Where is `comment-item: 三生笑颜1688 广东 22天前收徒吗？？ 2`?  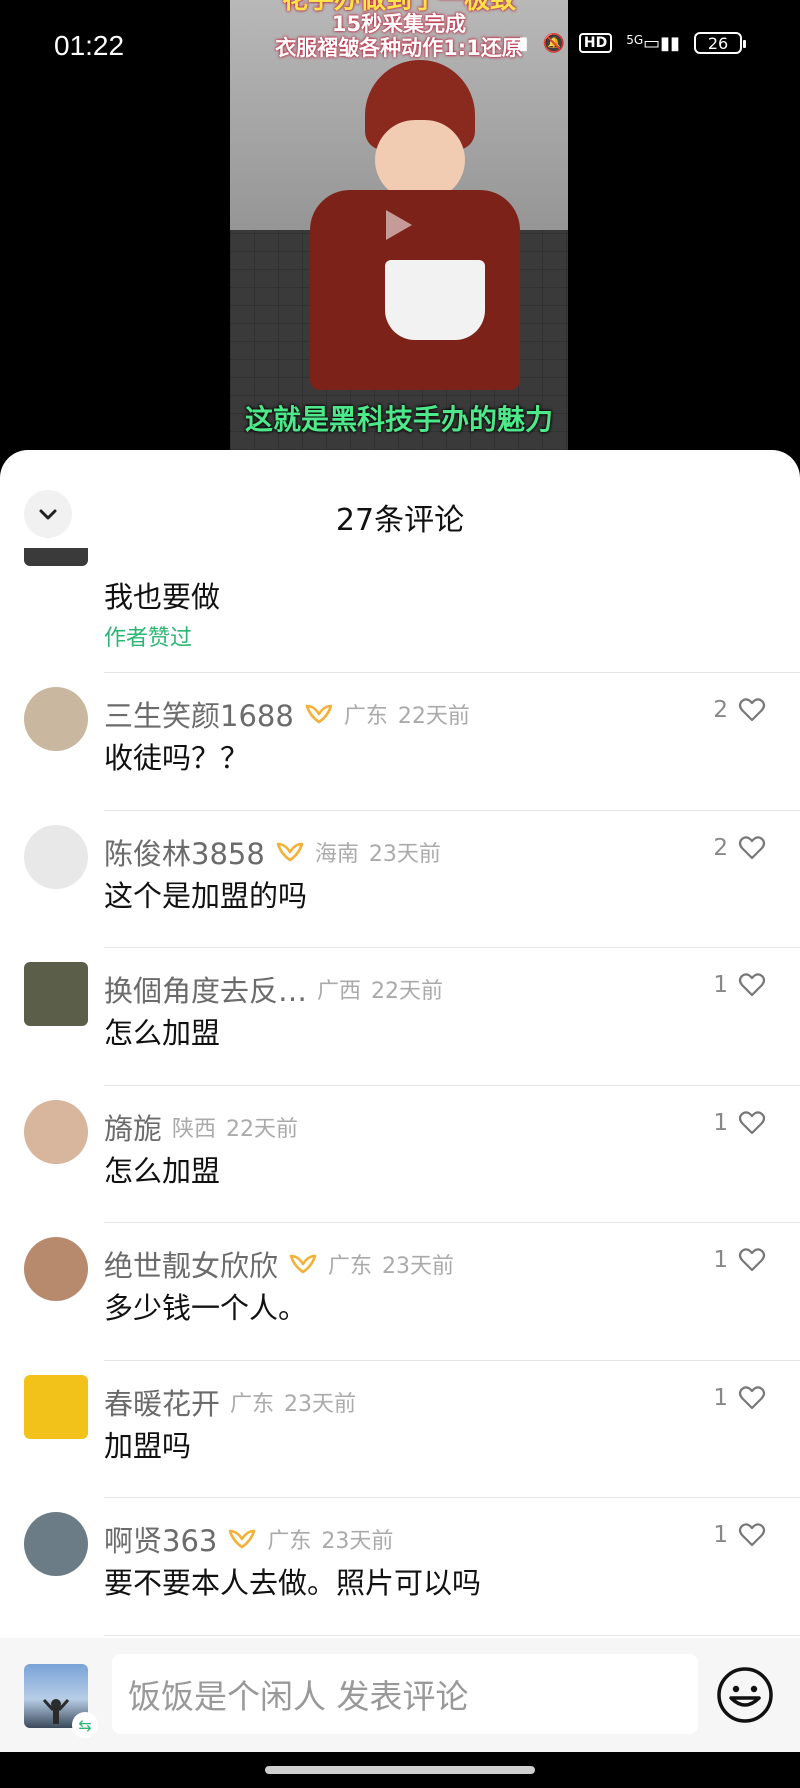 comment-item: 三生笑颜1688 广东 22天前收徒吗？？ 2 is located at coordinates (400, 742).